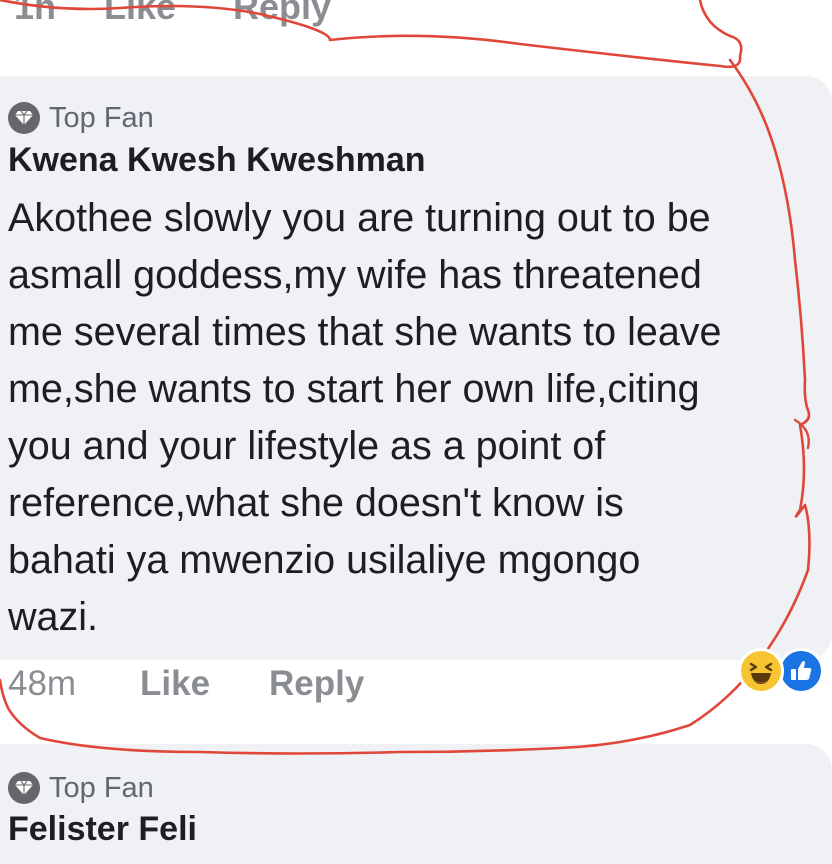 The width and height of the screenshot is (832, 864). Describe the element at coordinates (307, 446) in the screenshot. I see `comment-text-line: you and your lifestyle as a point of` at that location.